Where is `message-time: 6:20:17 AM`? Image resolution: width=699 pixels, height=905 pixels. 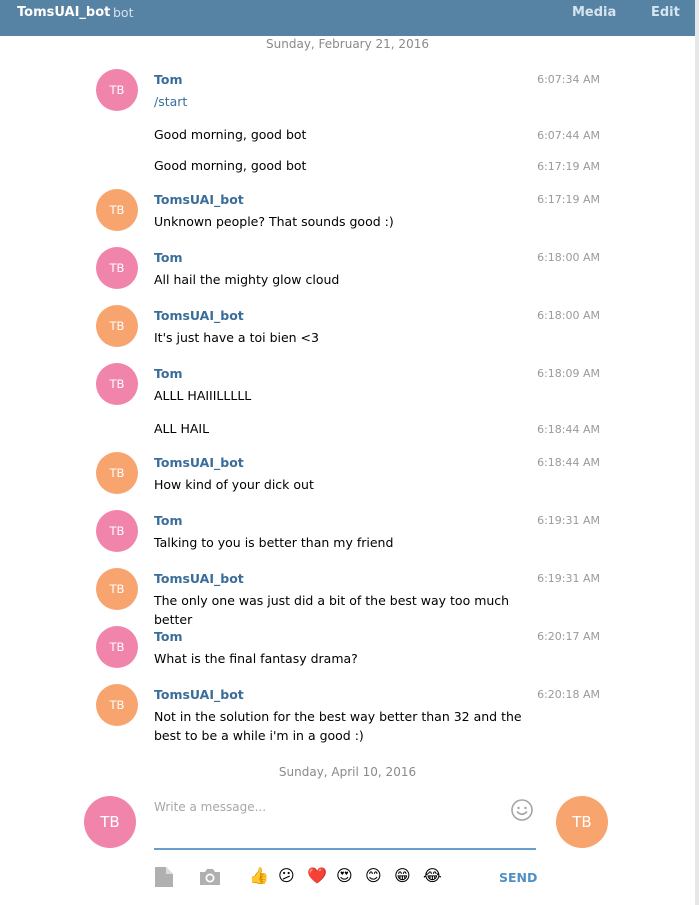 message-time: 6:20:17 AM is located at coordinates (568, 636).